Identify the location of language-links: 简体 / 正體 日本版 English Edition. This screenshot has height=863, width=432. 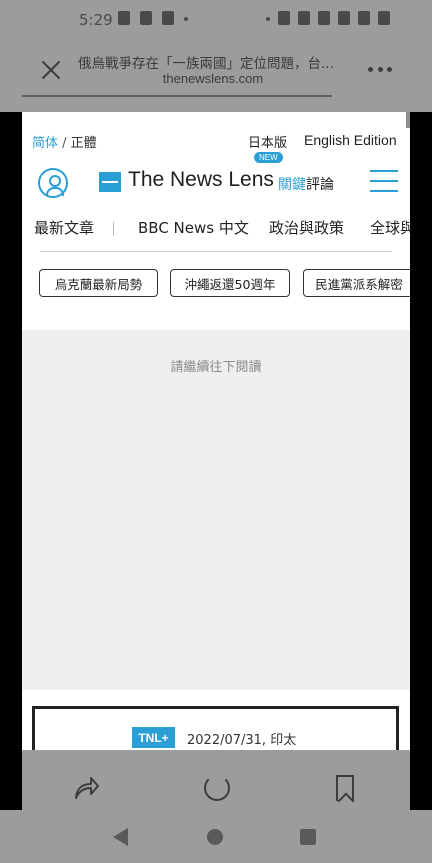
(217, 142).